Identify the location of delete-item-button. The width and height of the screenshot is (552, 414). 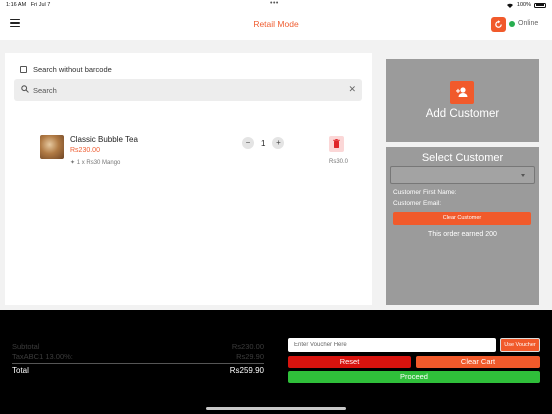
(336, 144).